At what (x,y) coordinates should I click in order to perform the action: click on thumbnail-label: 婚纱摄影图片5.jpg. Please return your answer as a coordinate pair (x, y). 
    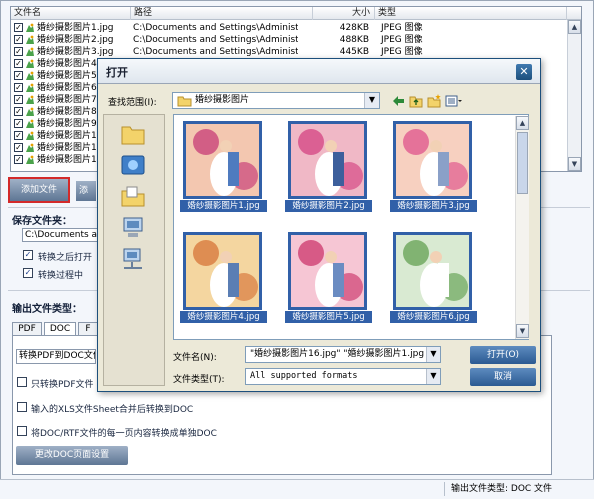
    Looking at the image, I should click on (328, 317).